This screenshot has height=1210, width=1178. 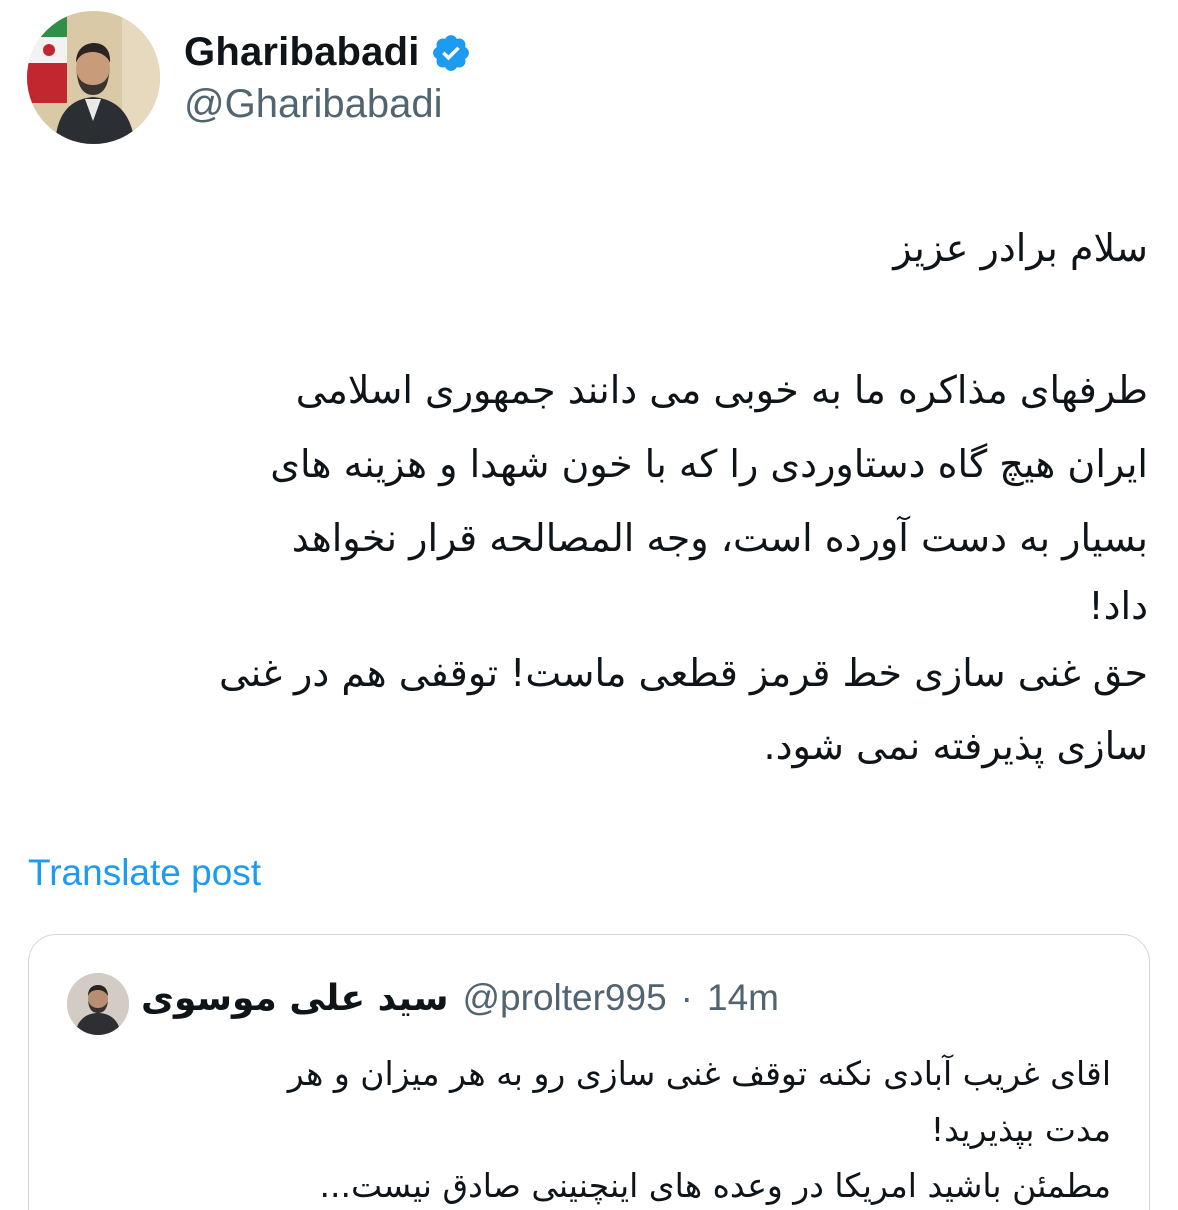 What do you see at coordinates (295, 998) in the screenshot?
I see `quoted-author-name: سید علی موسوی` at bounding box center [295, 998].